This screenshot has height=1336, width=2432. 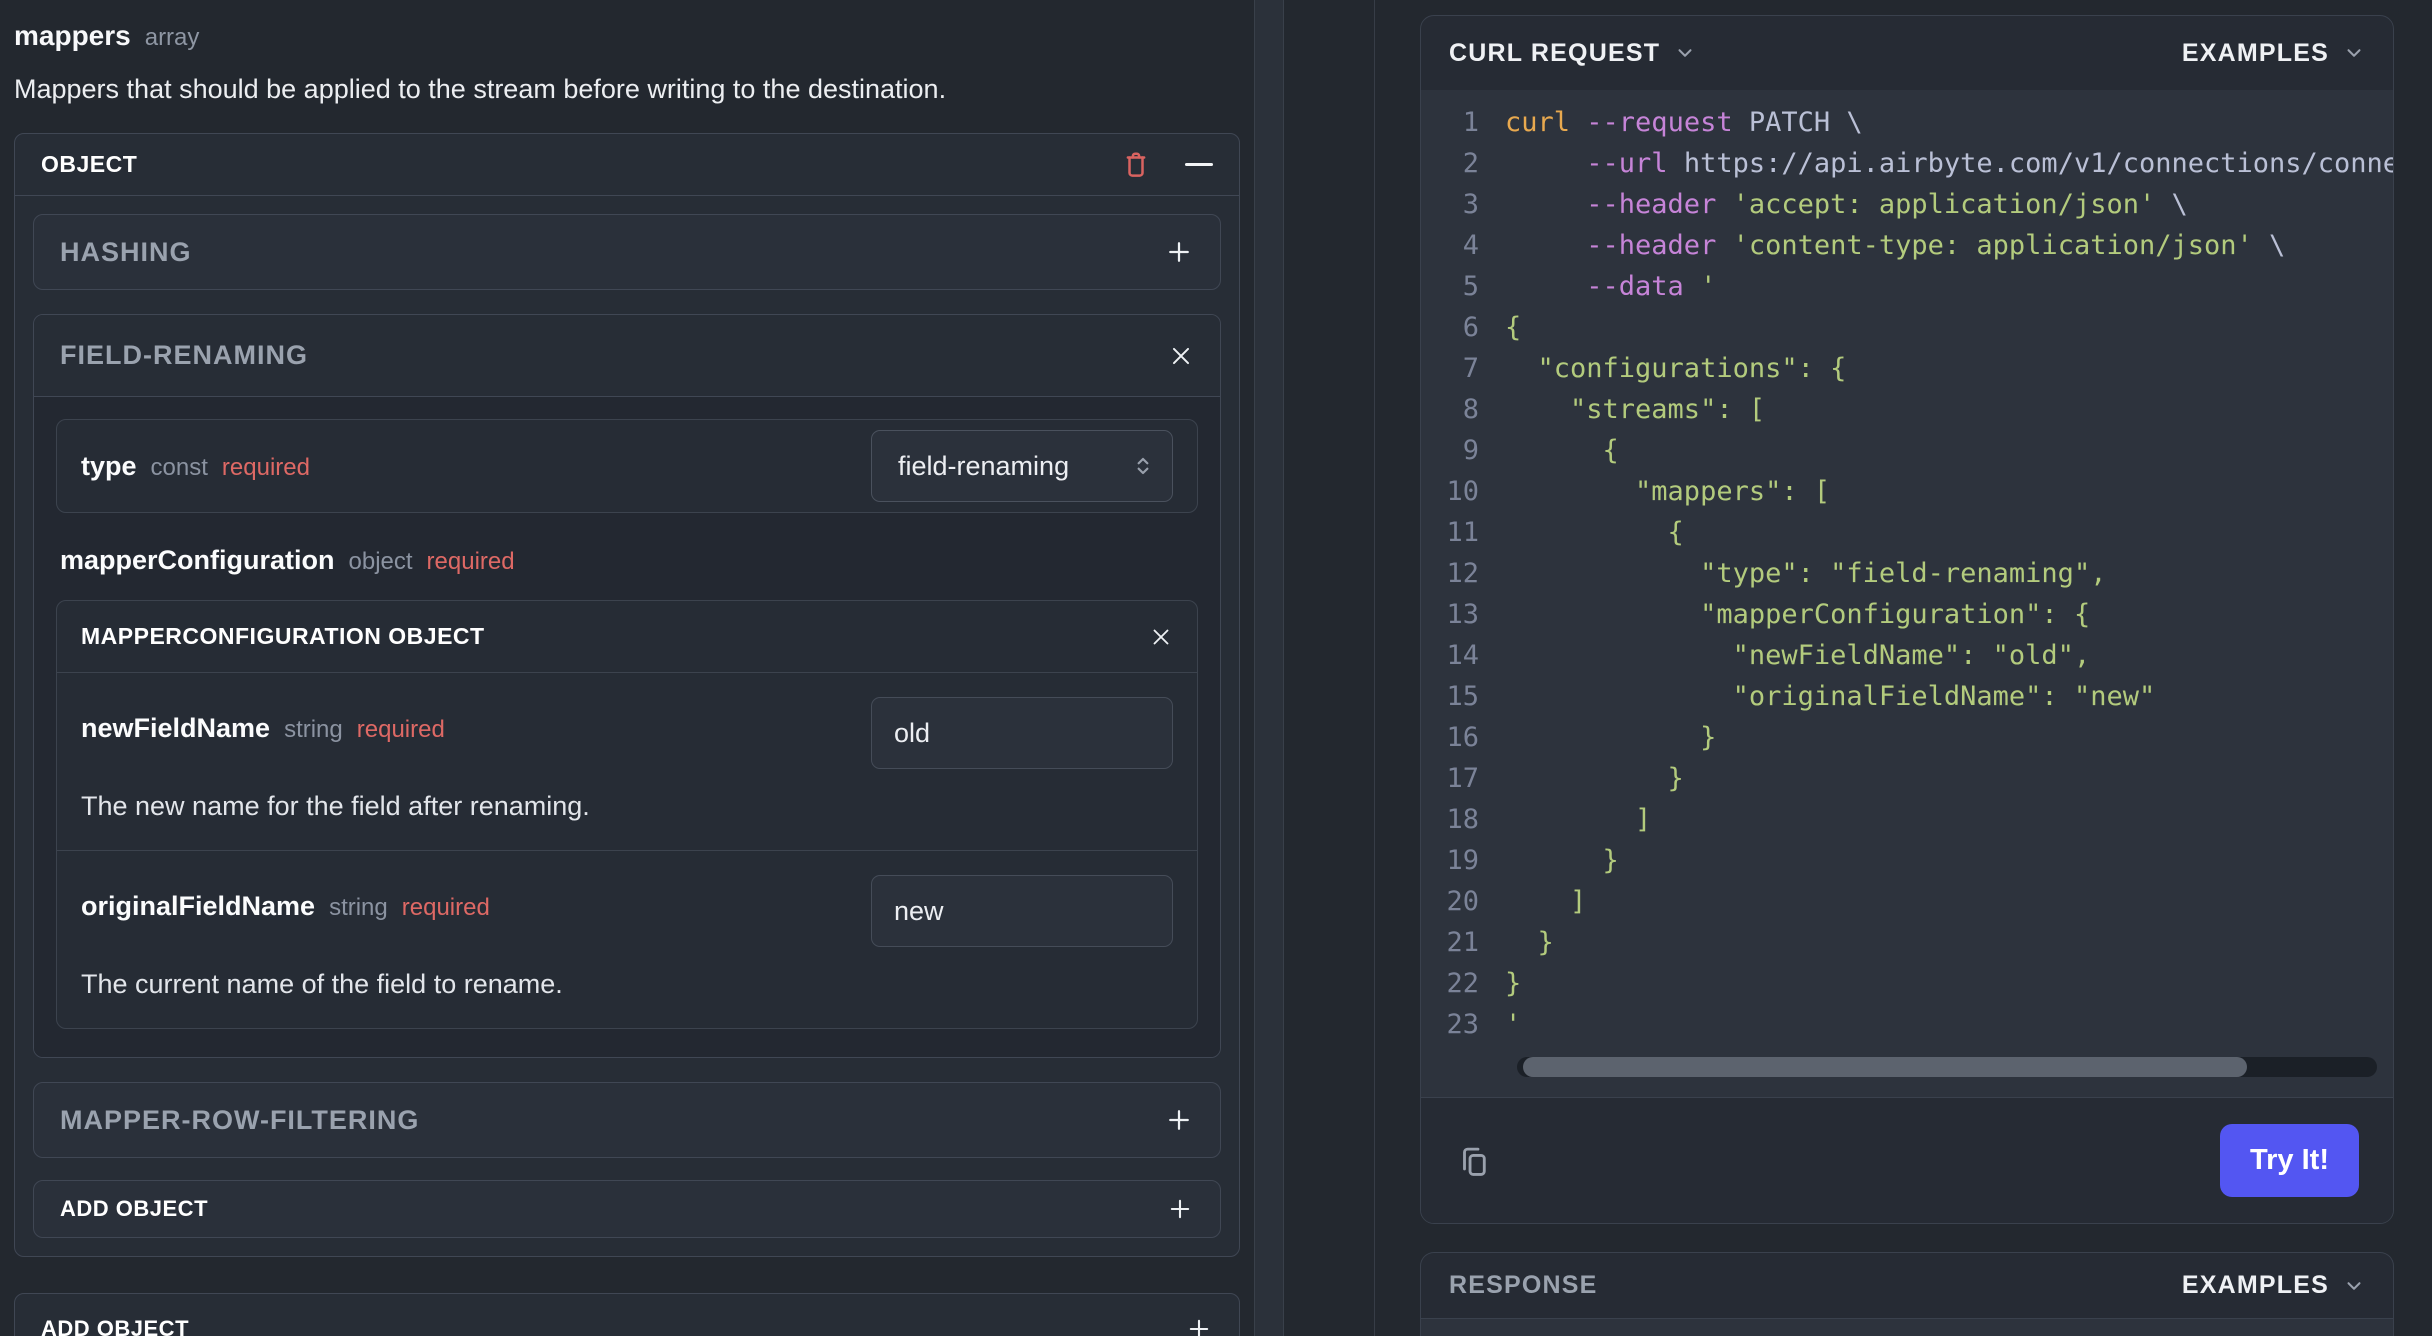 What do you see at coordinates (2354, 1286) in the screenshot?
I see `chevron-down-icon` at bounding box center [2354, 1286].